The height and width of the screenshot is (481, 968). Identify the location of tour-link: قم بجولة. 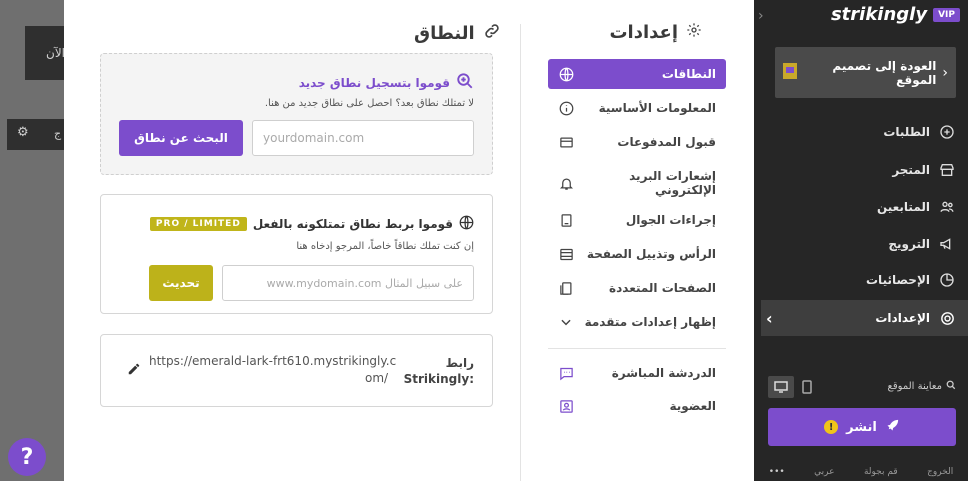
(881, 472).